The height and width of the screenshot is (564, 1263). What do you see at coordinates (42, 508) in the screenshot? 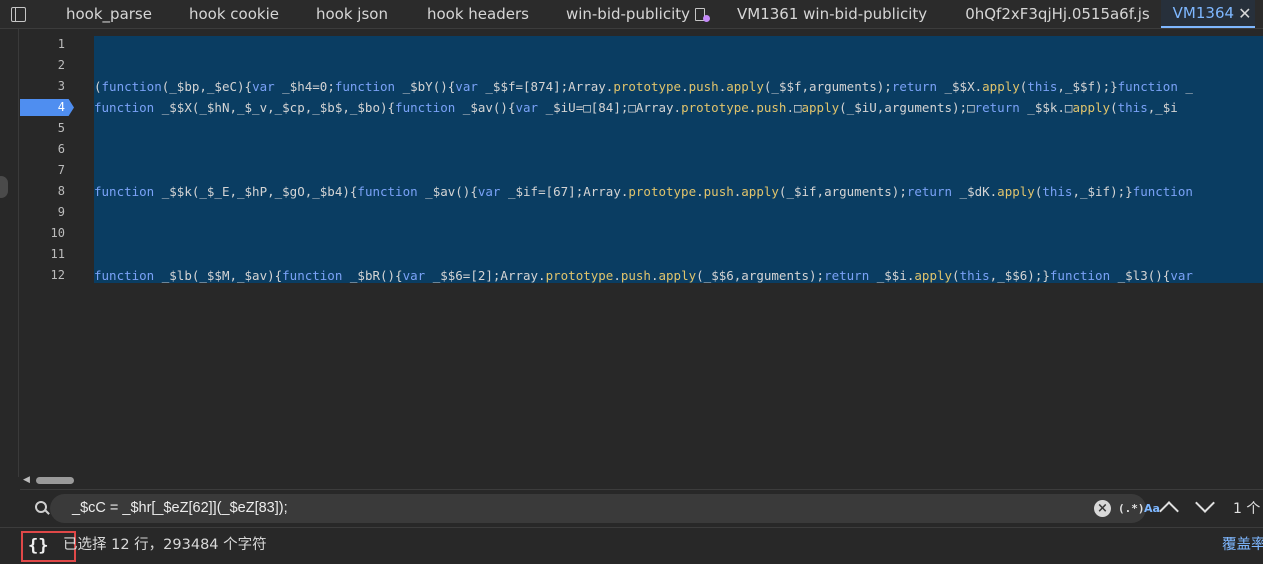
I see `search-icon` at bounding box center [42, 508].